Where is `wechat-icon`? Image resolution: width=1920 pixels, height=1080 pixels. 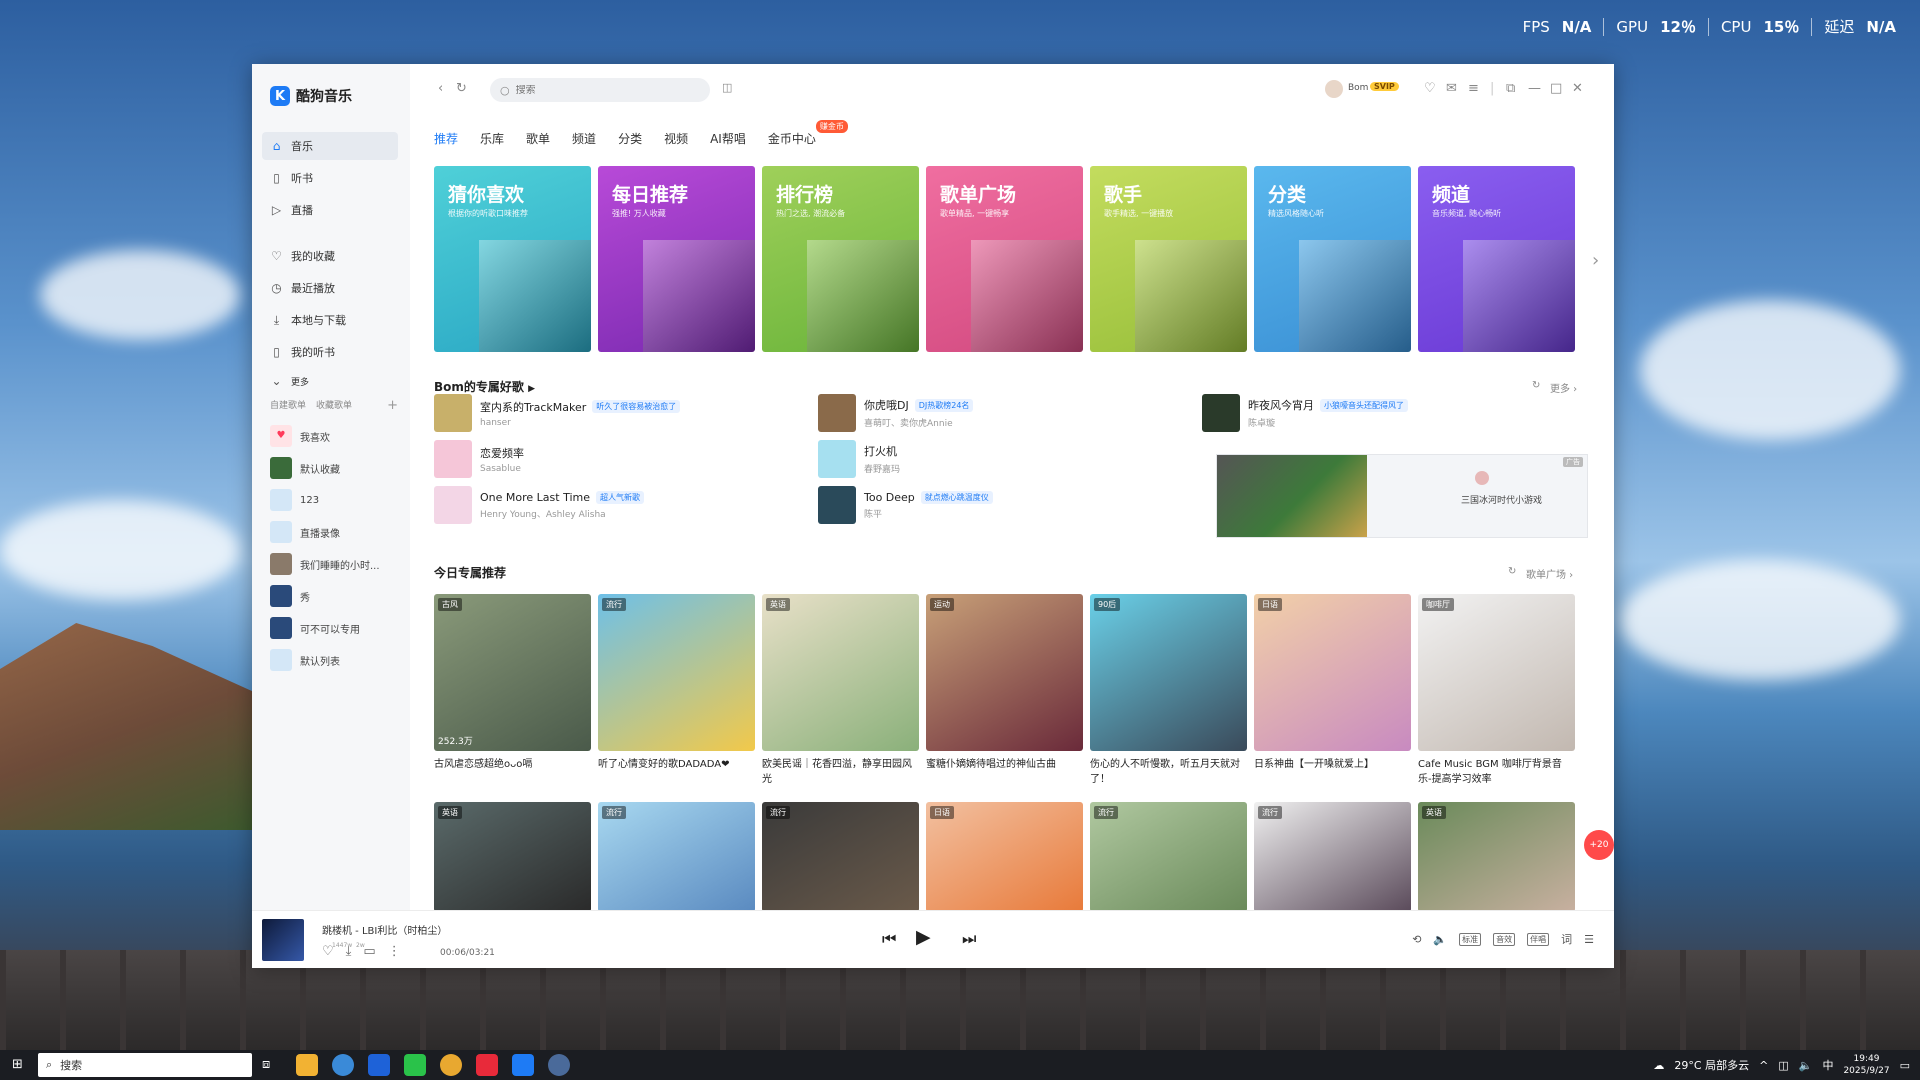 wechat-icon is located at coordinates (415, 1065).